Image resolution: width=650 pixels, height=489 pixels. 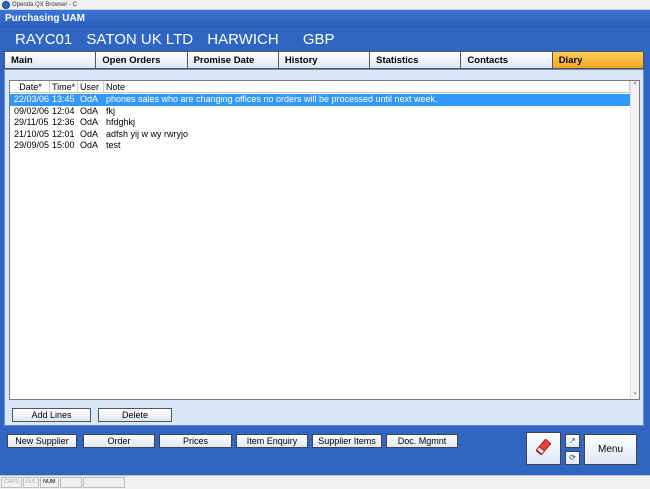 What do you see at coordinates (91, 86) in the screenshot?
I see `column-header-user: User` at bounding box center [91, 86].